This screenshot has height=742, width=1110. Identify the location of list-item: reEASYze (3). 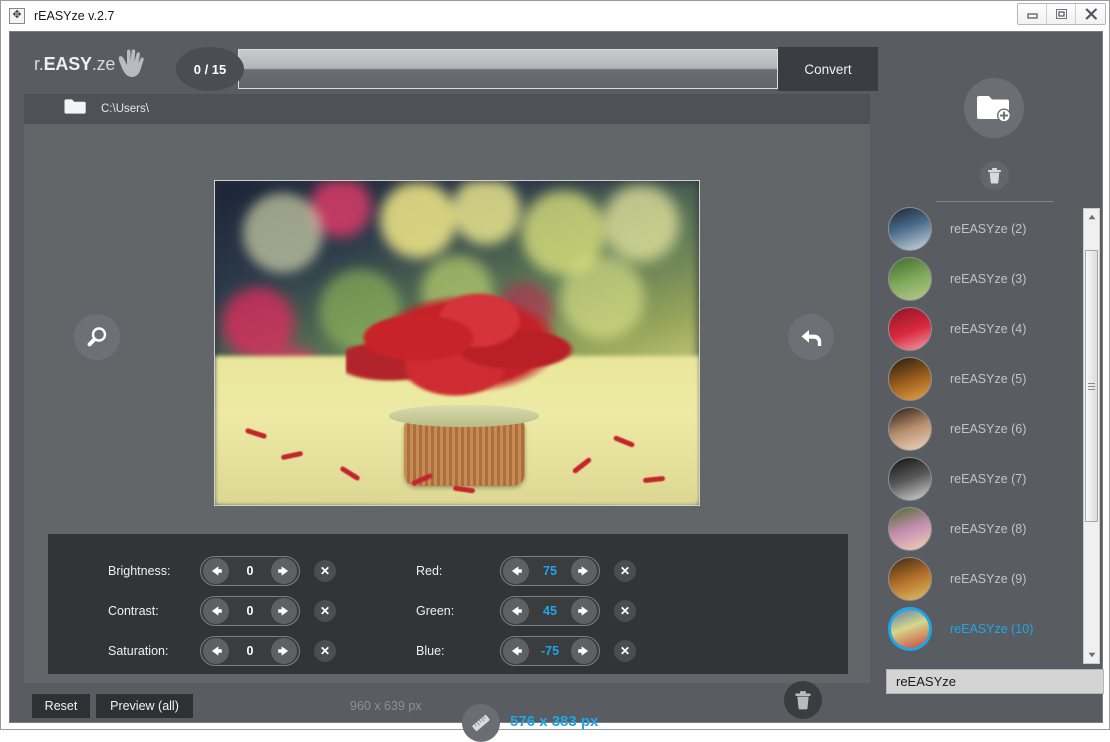
(996, 279).